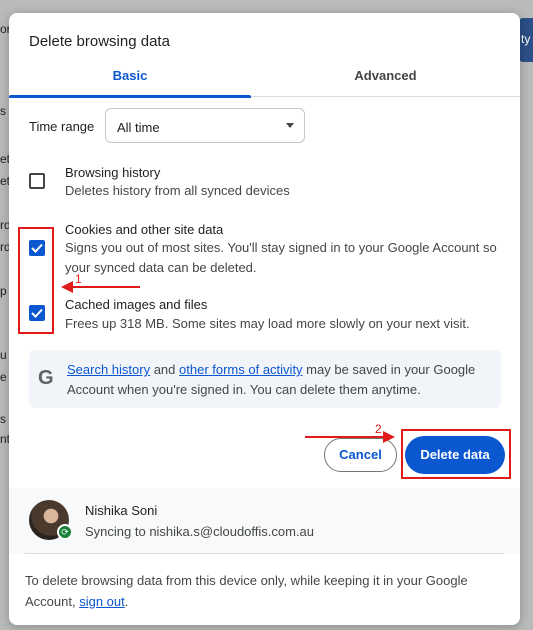  I want to click on dialog-title: Delete browsing data, so click(99, 41).